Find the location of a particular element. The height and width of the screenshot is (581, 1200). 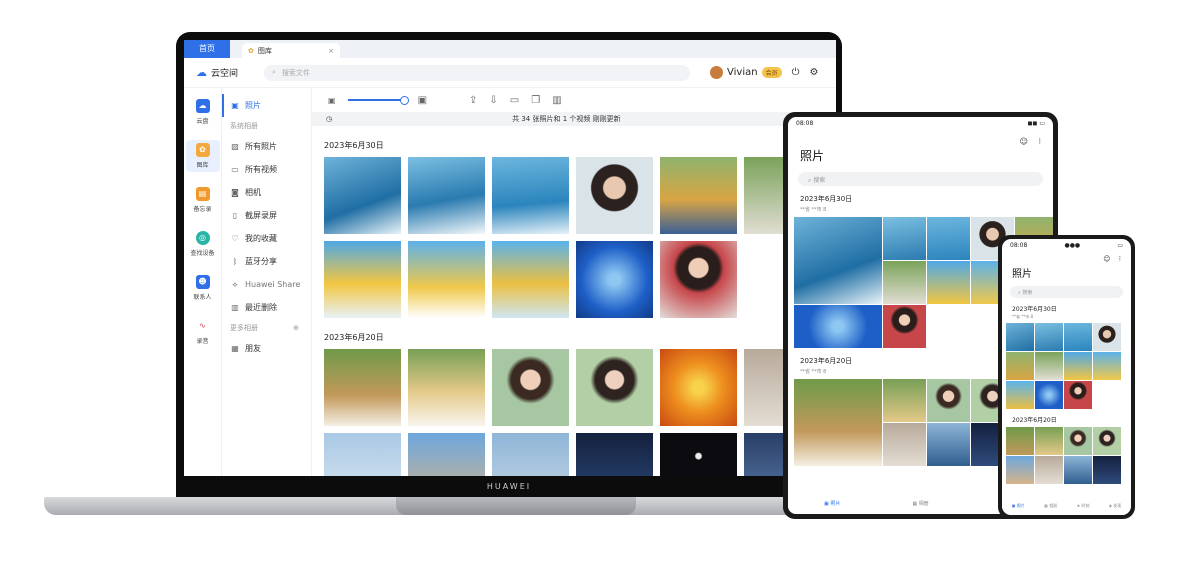

phone-search: ⌕ 搜索 is located at coordinates (1066, 292).